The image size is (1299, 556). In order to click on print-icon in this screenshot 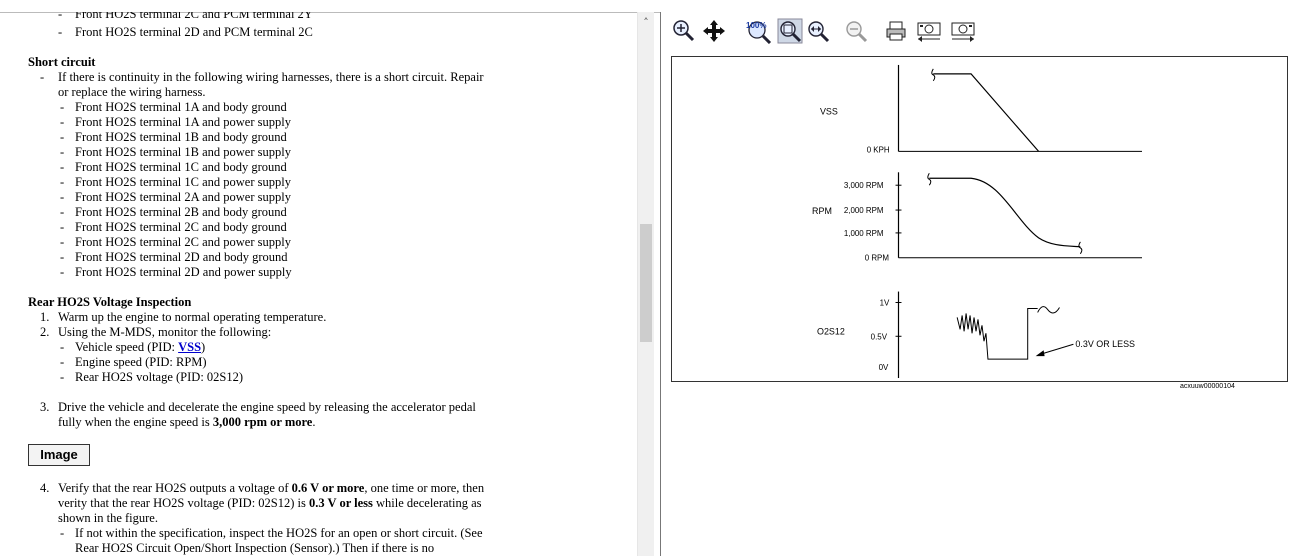, I will do `click(896, 31)`.